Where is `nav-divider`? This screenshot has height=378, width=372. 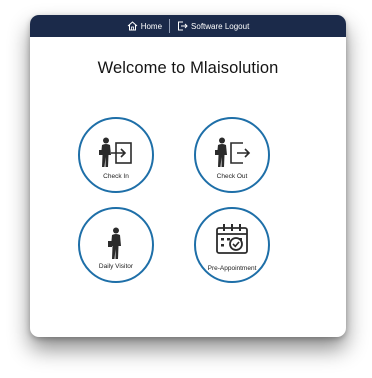
nav-divider is located at coordinates (170, 26).